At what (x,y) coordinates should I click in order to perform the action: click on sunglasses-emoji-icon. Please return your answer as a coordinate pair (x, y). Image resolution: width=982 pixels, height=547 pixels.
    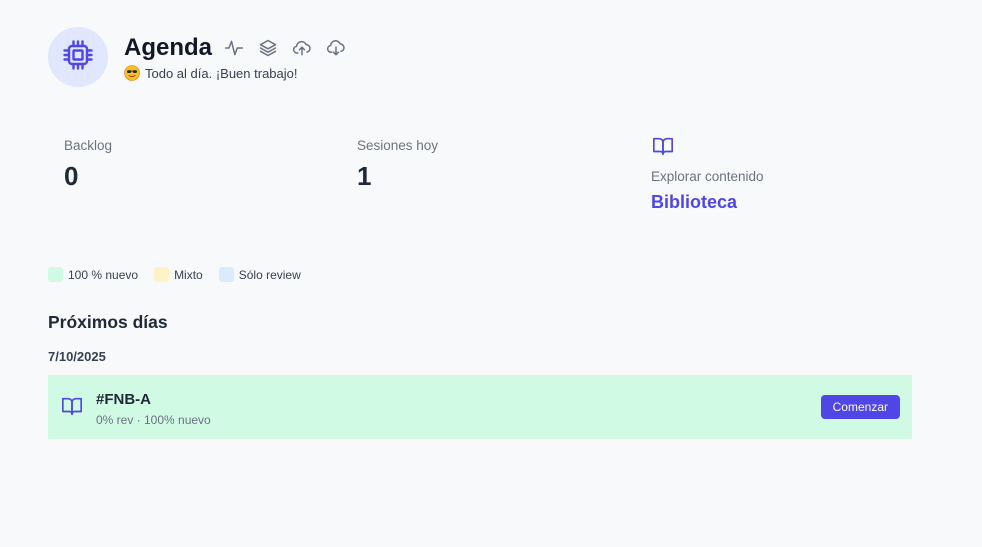
    Looking at the image, I should click on (132, 73).